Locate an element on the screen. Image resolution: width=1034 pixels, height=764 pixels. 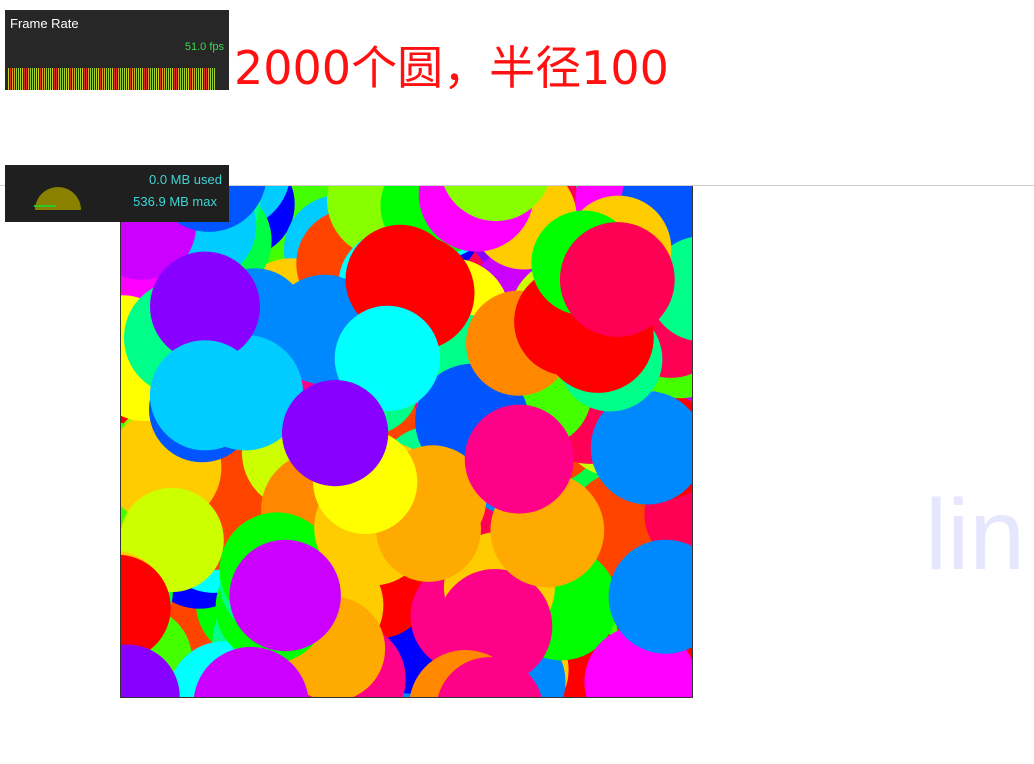
fps-history-graph is located at coordinates (111, 79).